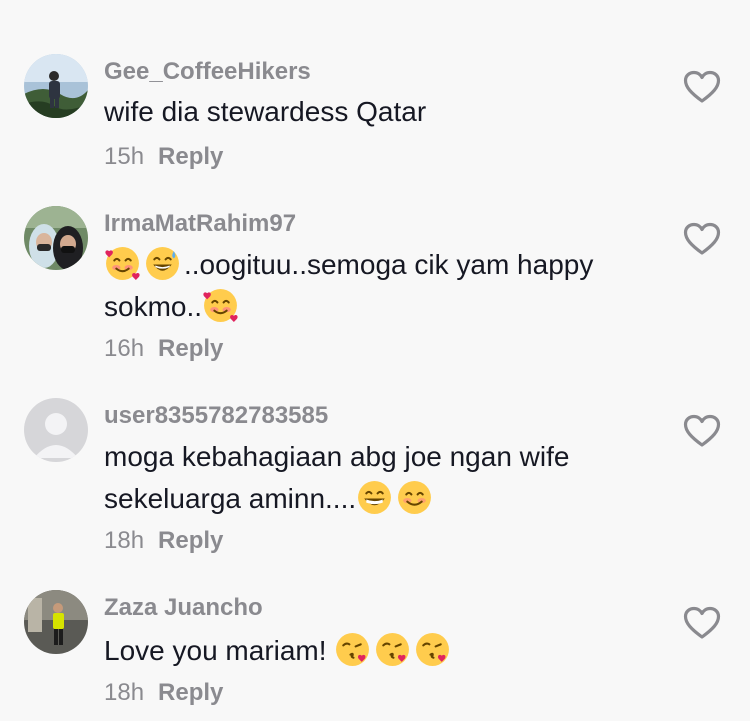 The image size is (750, 721). What do you see at coordinates (389, 264) in the screenshot?
I see `comment-text-segment: ..oogituu..semoga cik yam happy` at bounding box center [389, 264].